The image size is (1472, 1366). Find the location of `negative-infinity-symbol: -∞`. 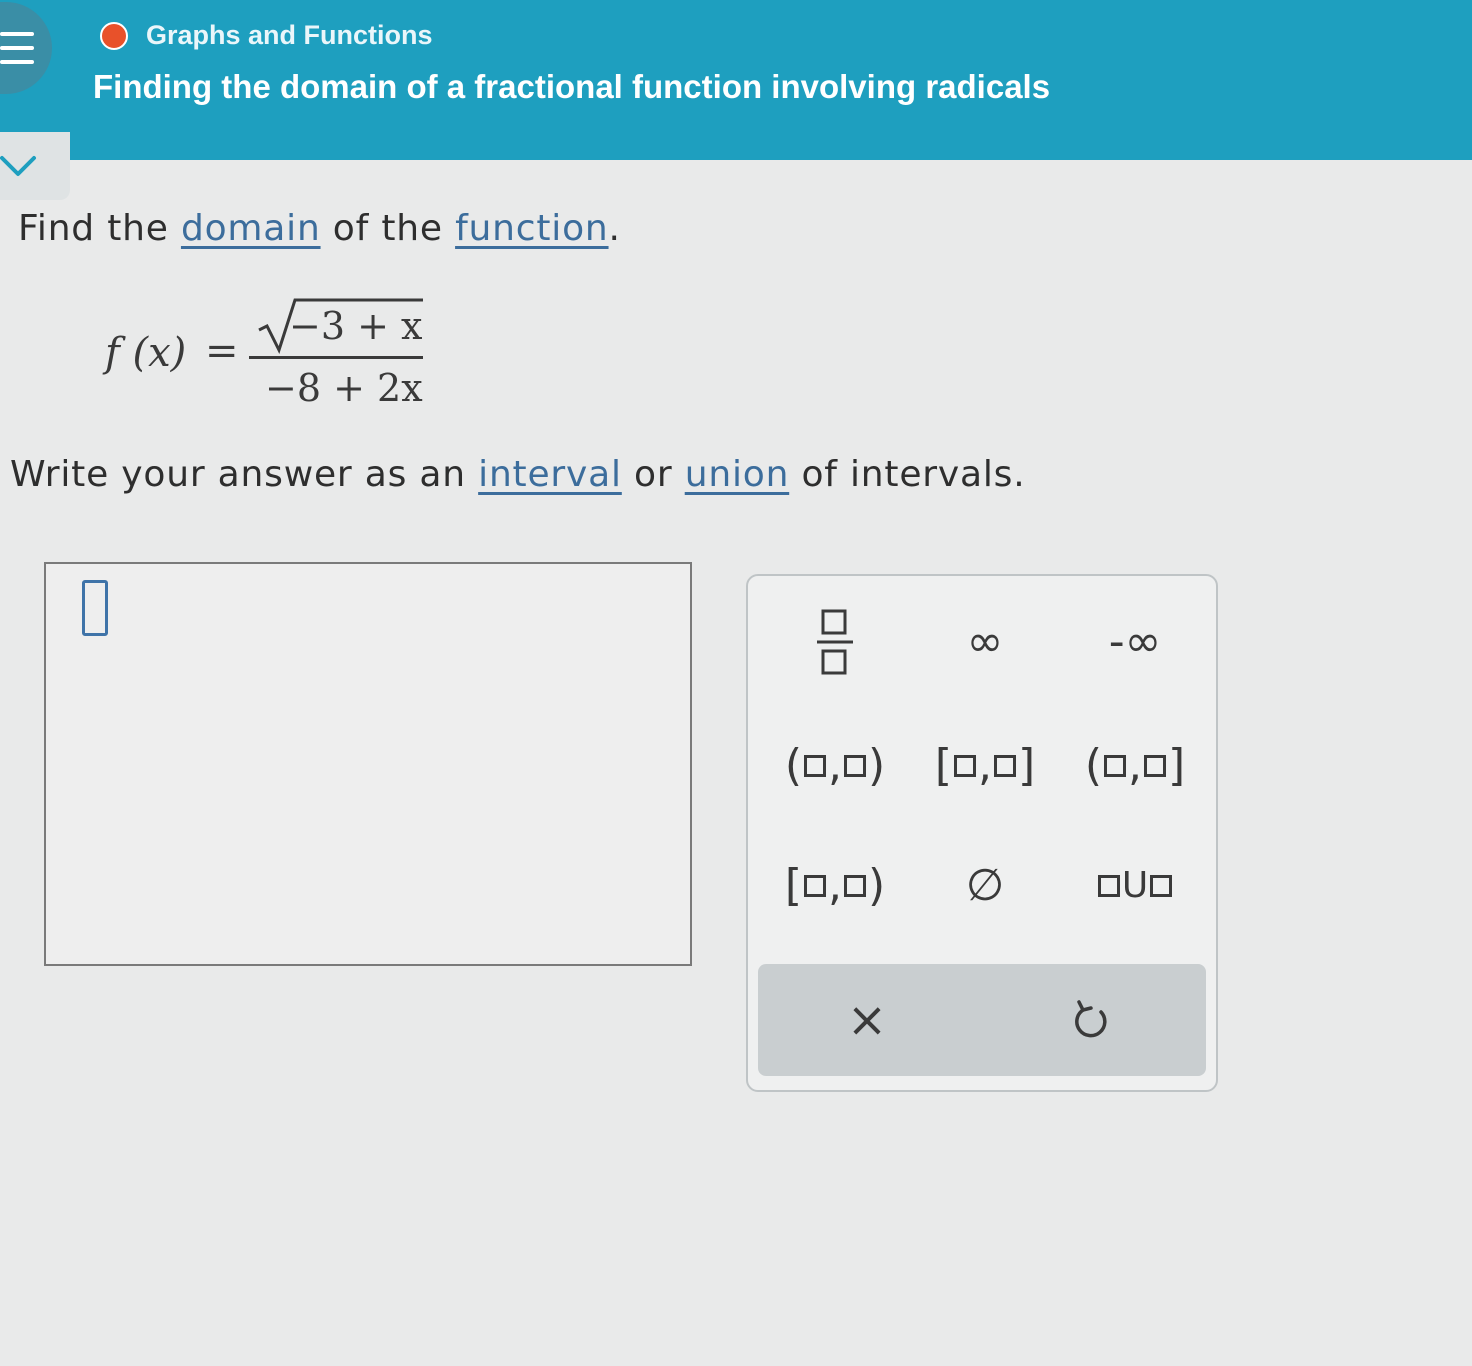

negative-infinity-symbol: -∞ is located at coordinates (1135, 641).